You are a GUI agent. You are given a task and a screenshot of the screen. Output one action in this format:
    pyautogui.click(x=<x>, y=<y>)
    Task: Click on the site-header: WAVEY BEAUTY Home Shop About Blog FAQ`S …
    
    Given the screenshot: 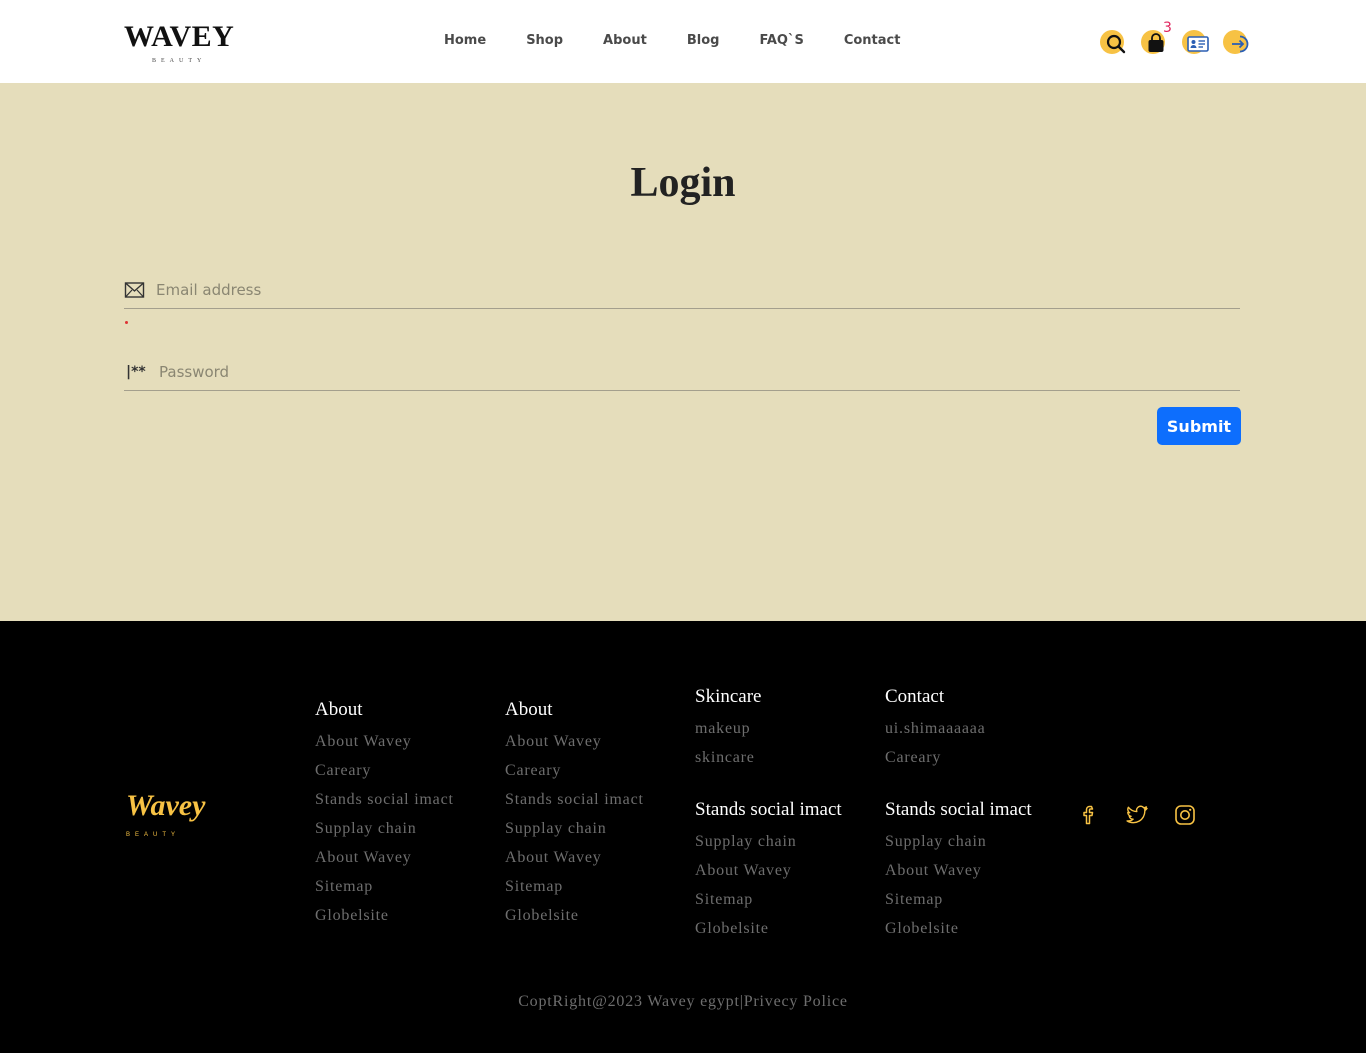 What is the action you would take?
    pyautogui.click(x=683, y=41)
    